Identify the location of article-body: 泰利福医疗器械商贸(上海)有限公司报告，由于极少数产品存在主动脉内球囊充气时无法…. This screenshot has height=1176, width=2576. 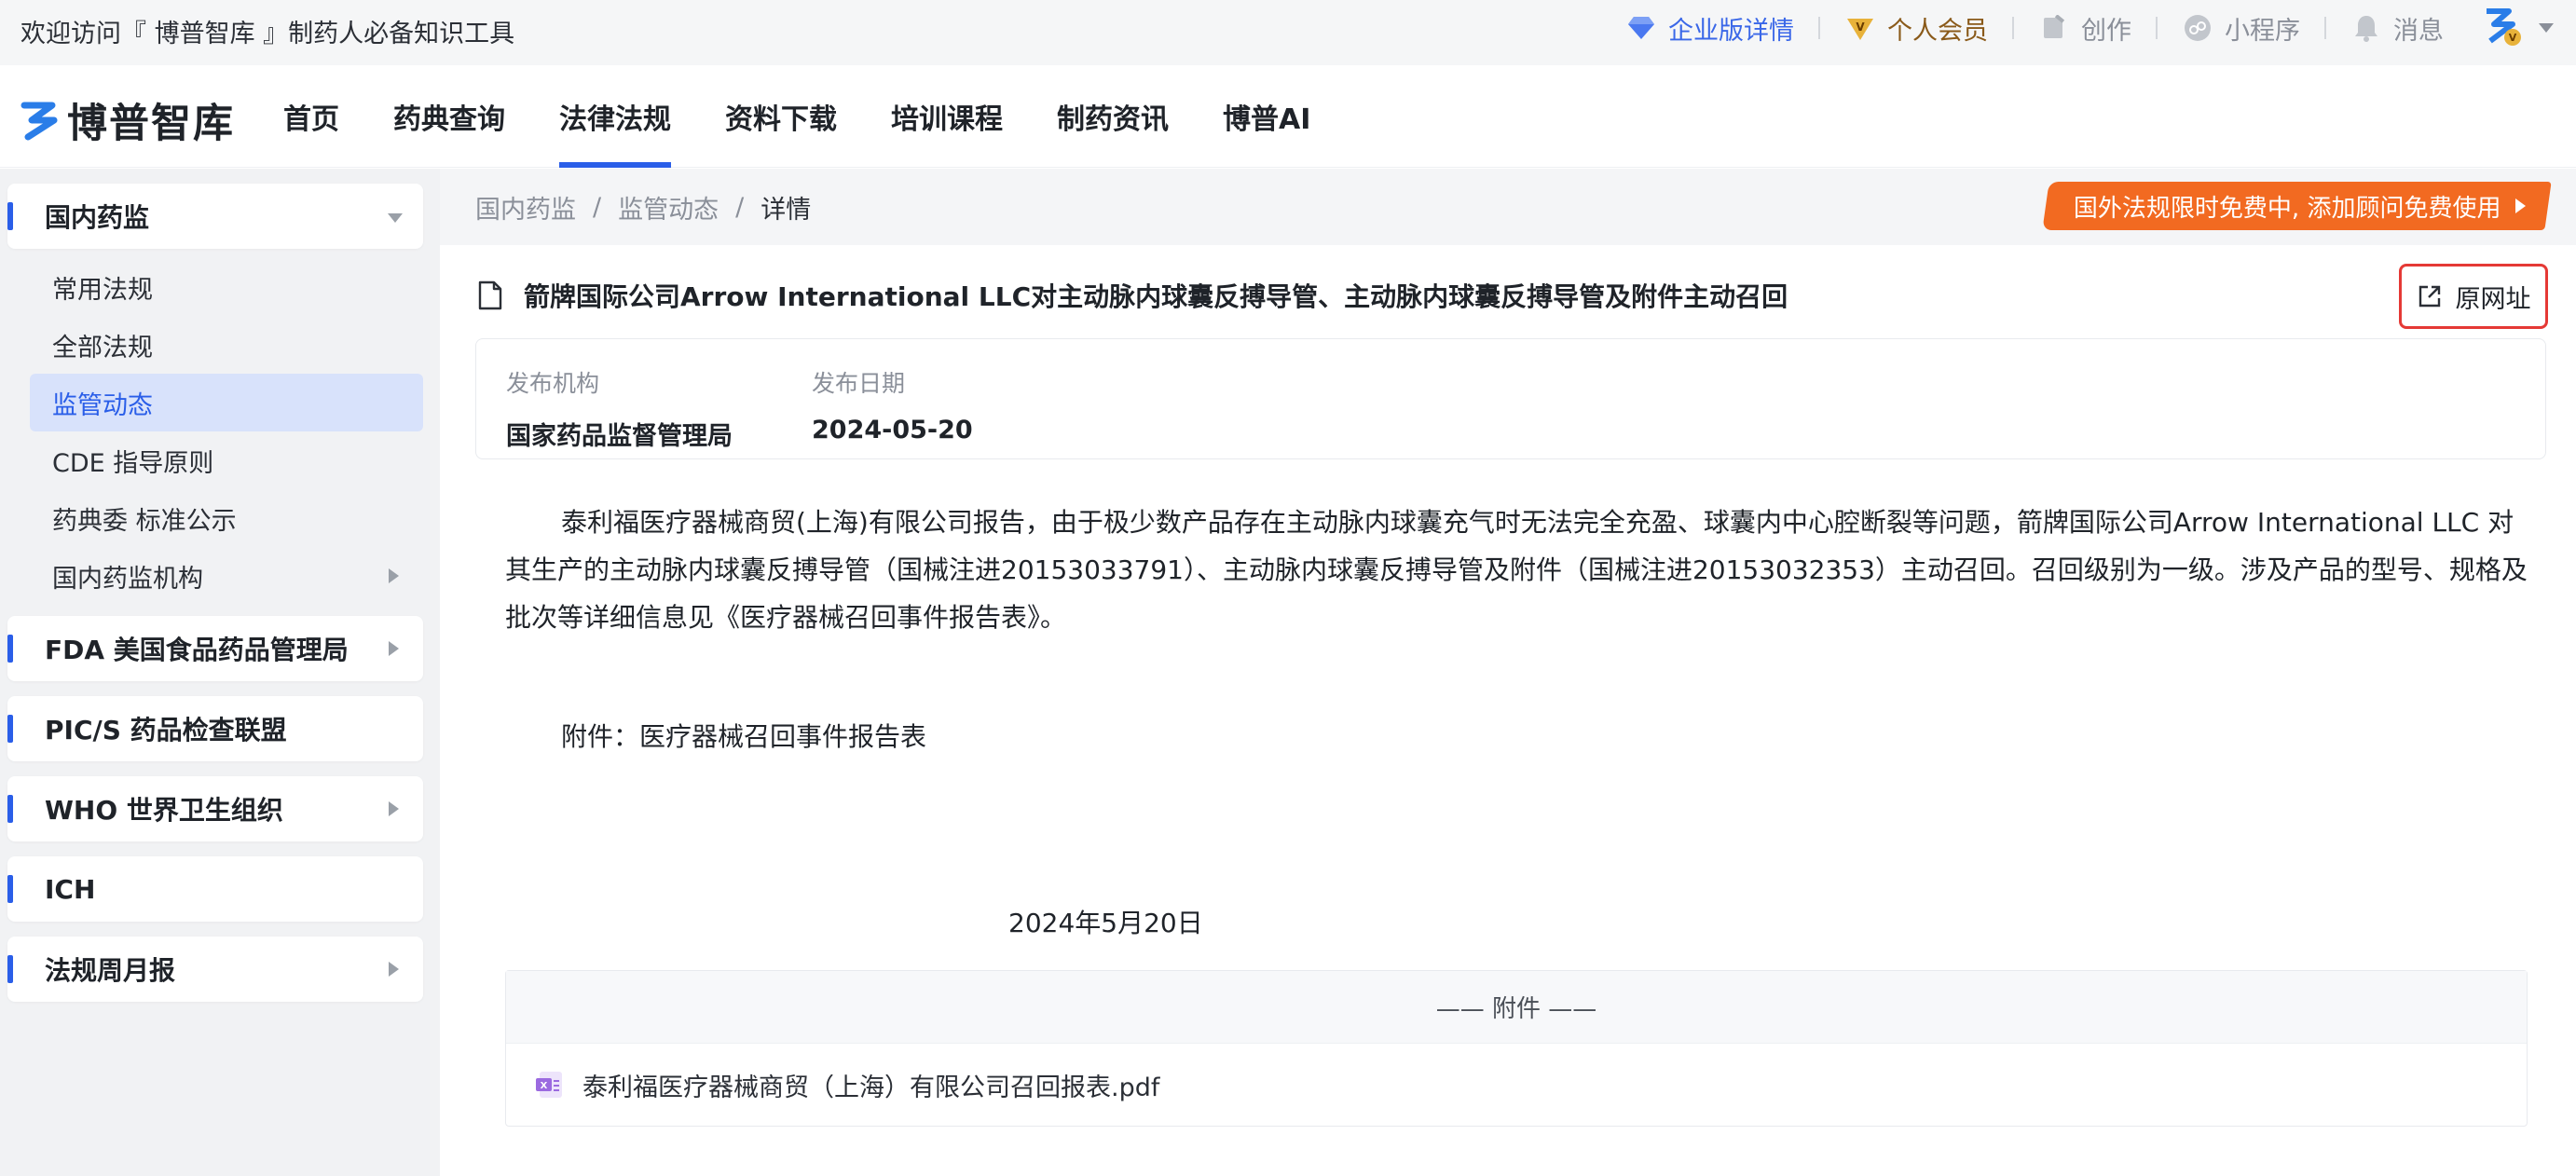
(1516, 570).